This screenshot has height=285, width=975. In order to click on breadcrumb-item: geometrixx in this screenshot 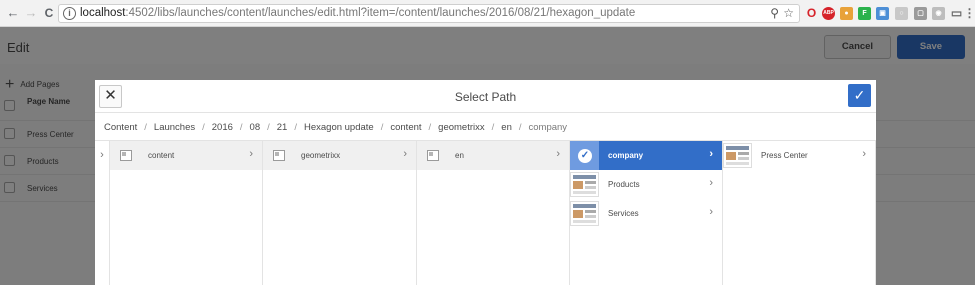, I will do `click(461, 127)`.